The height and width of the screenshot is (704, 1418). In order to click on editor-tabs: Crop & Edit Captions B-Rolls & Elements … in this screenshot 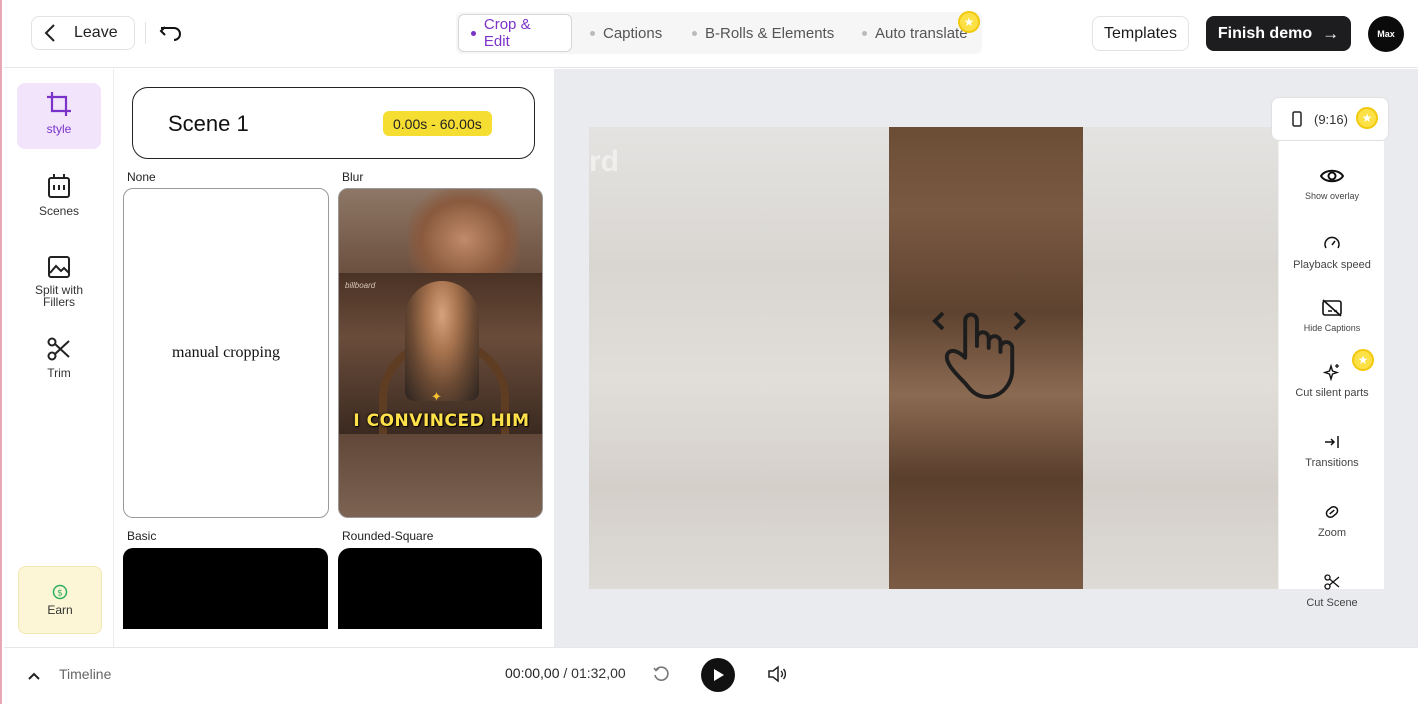, I will do `click(719, 32)`.